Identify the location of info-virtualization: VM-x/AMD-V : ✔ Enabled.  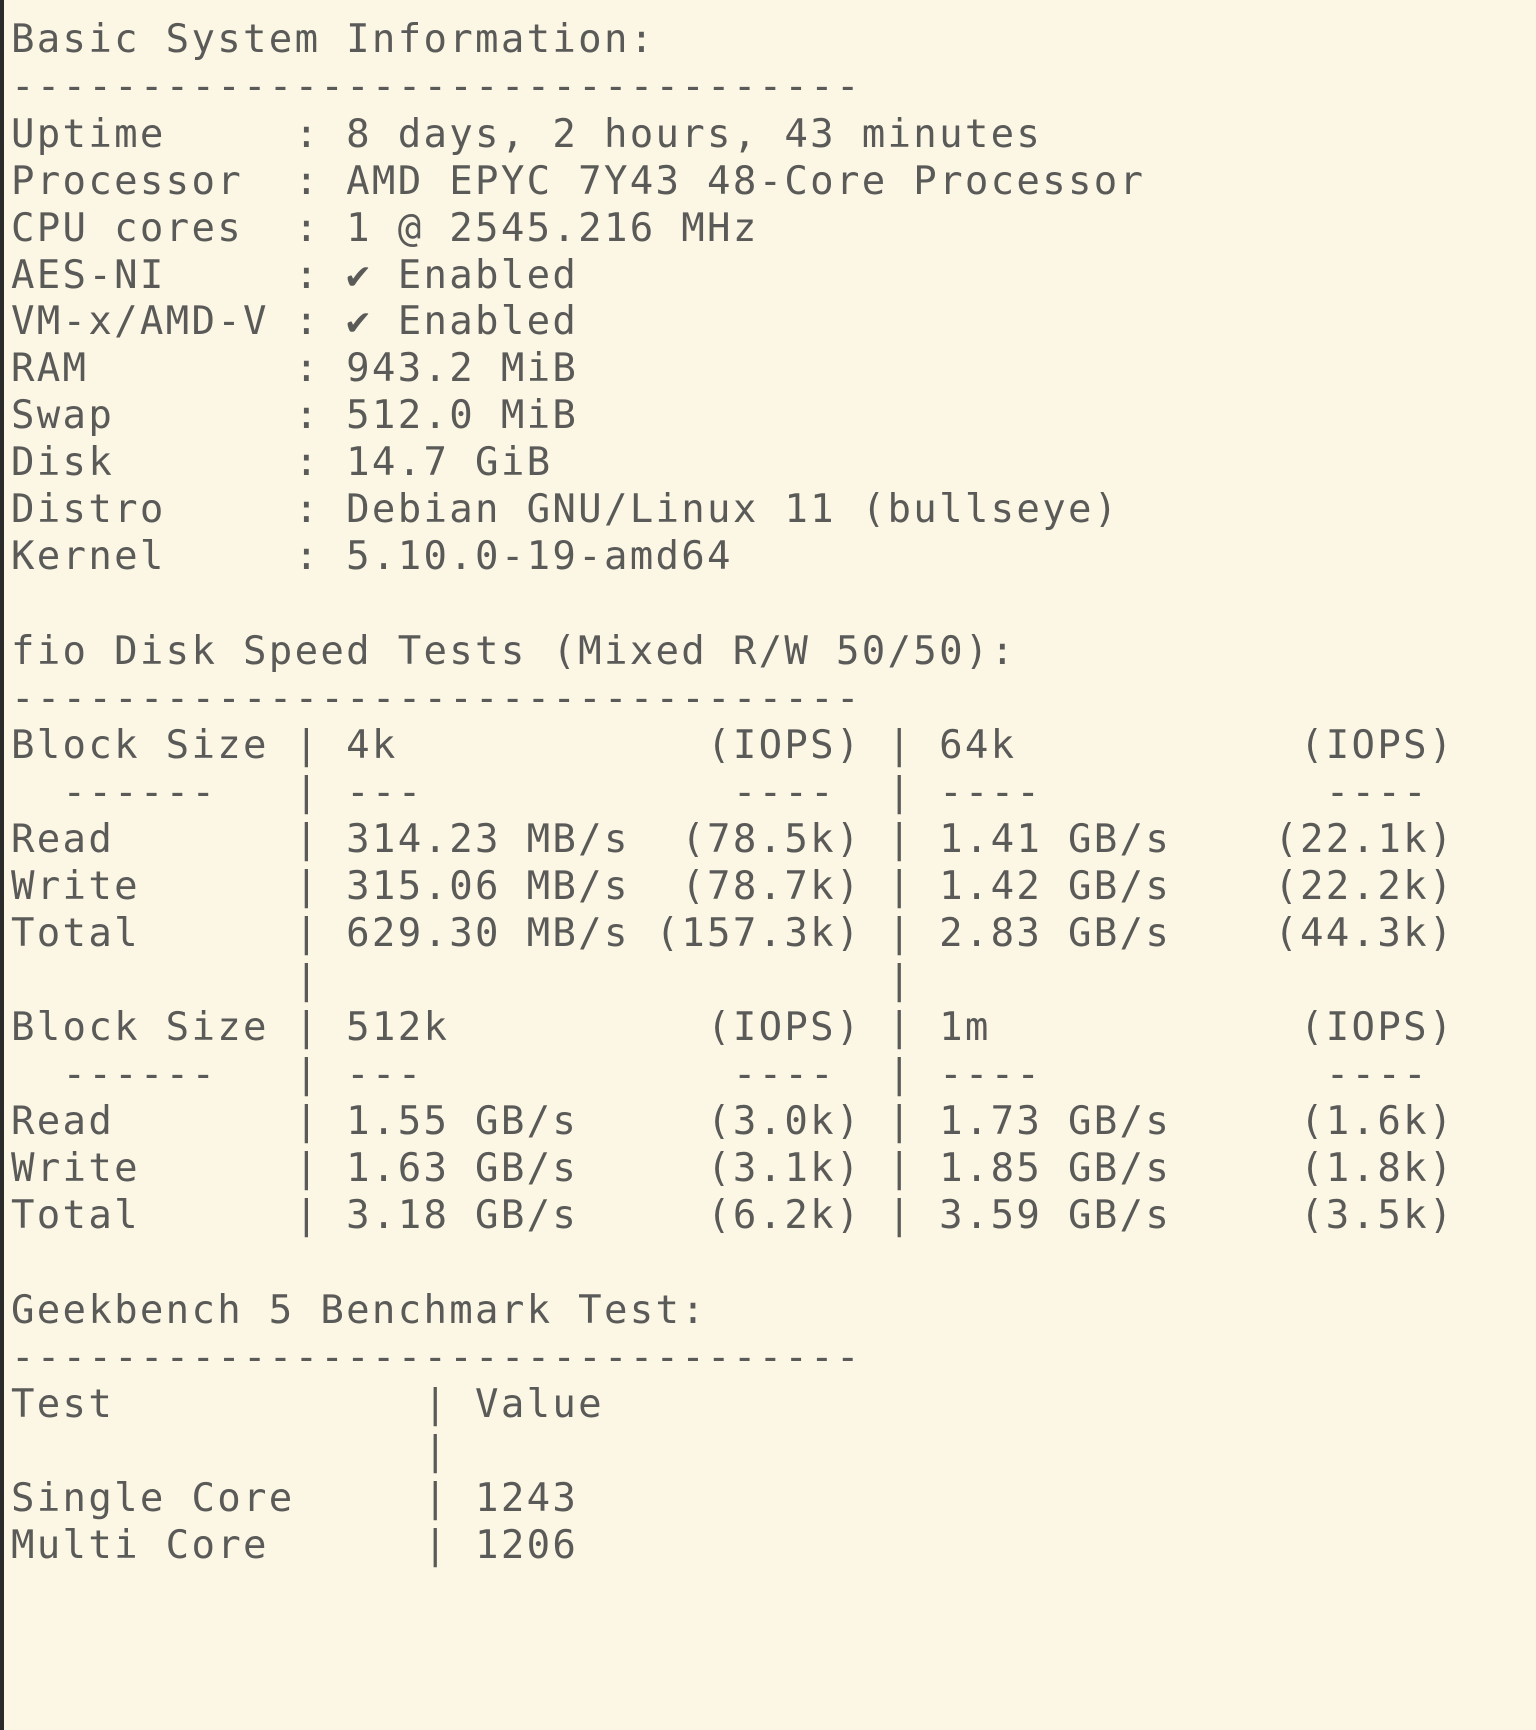
(295, 321).